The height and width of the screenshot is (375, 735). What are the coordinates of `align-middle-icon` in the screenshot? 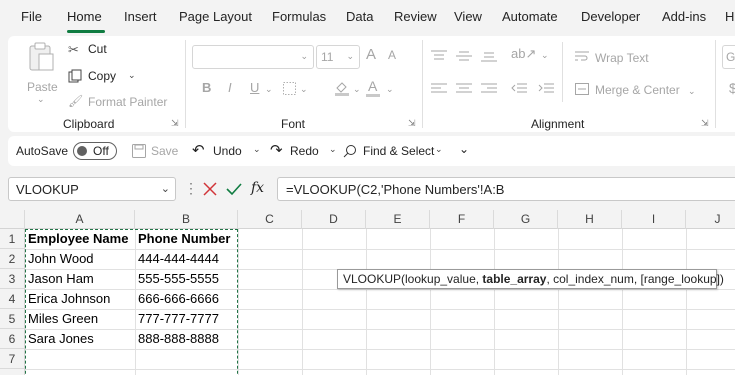 It's located at (464, 56).